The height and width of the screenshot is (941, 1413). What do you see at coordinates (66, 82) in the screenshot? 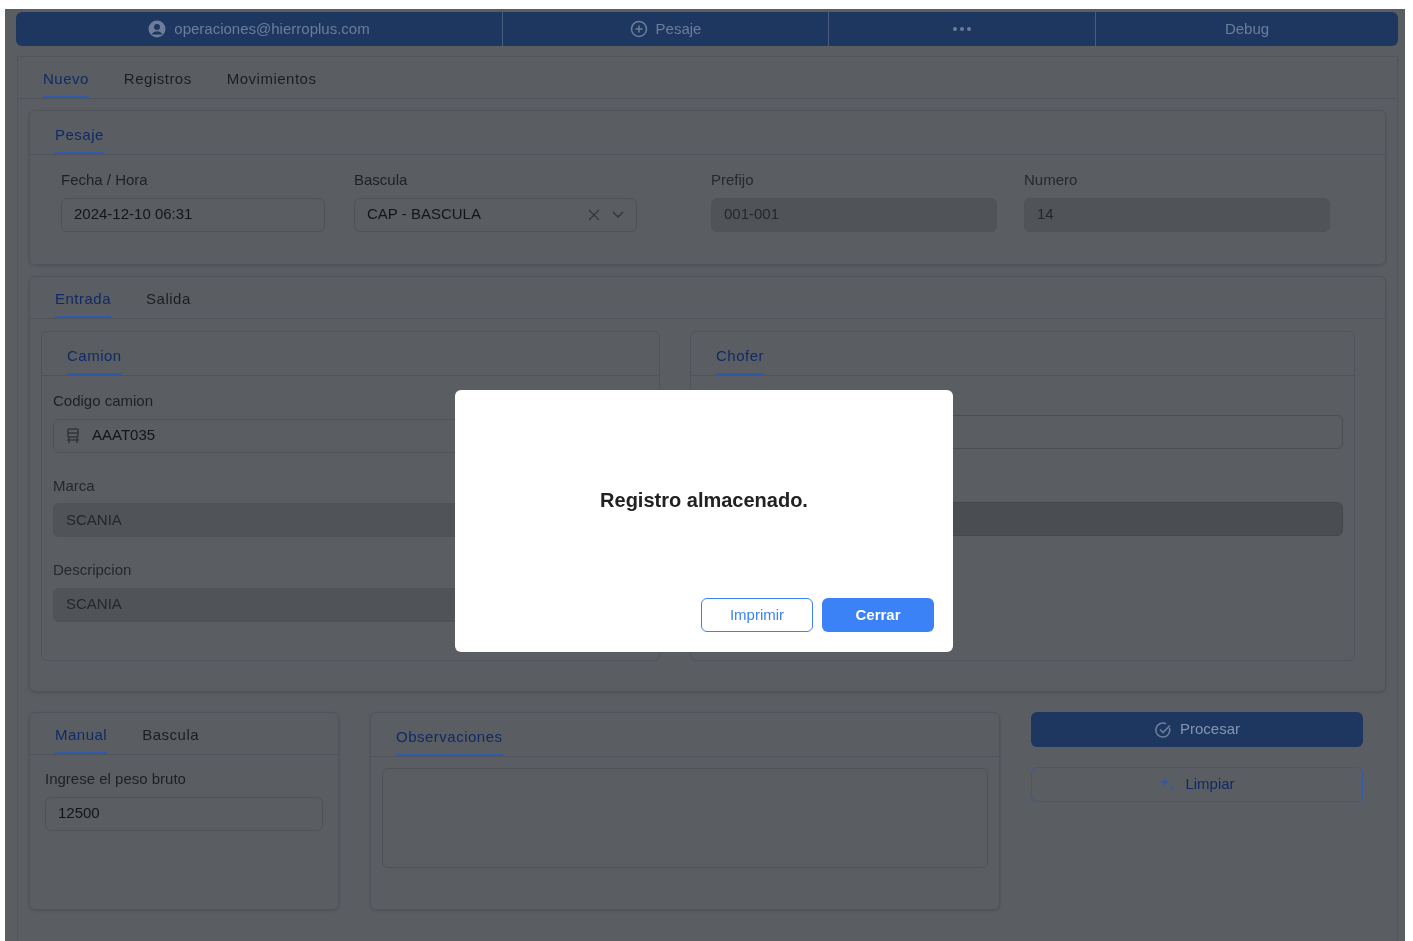
I see `tab: Nuevo` at bounding box center [66, 82].